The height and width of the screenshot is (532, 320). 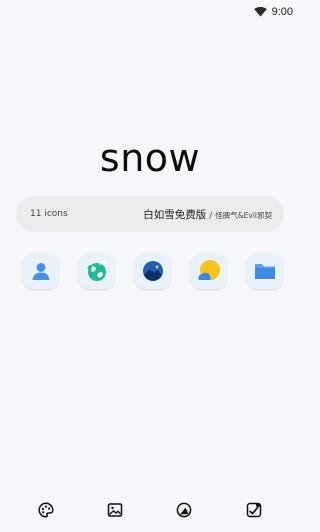 I want to click on globe-icon, so click(x=97, y=271).